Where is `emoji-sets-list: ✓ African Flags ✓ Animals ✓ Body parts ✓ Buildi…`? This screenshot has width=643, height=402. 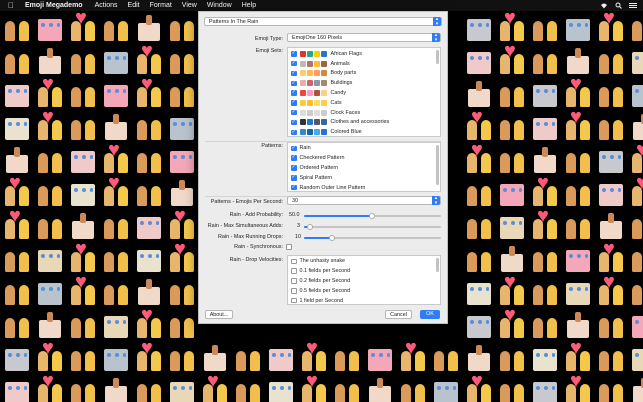 emoji-sets-list: ✓ African Flags ✓ Animals ✓ Body parts ✓ Buildi… is located at coordinates (364, 92).